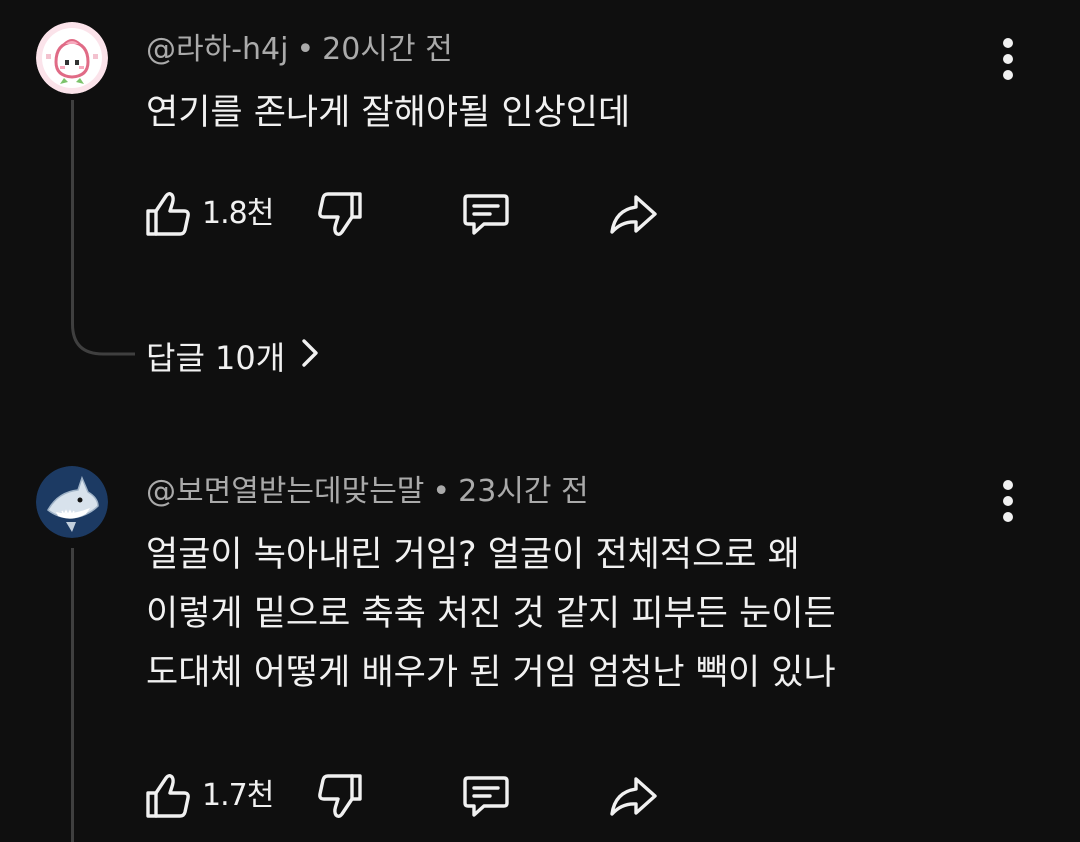  I want to click on chevron-right-icon, so click(310, 357).